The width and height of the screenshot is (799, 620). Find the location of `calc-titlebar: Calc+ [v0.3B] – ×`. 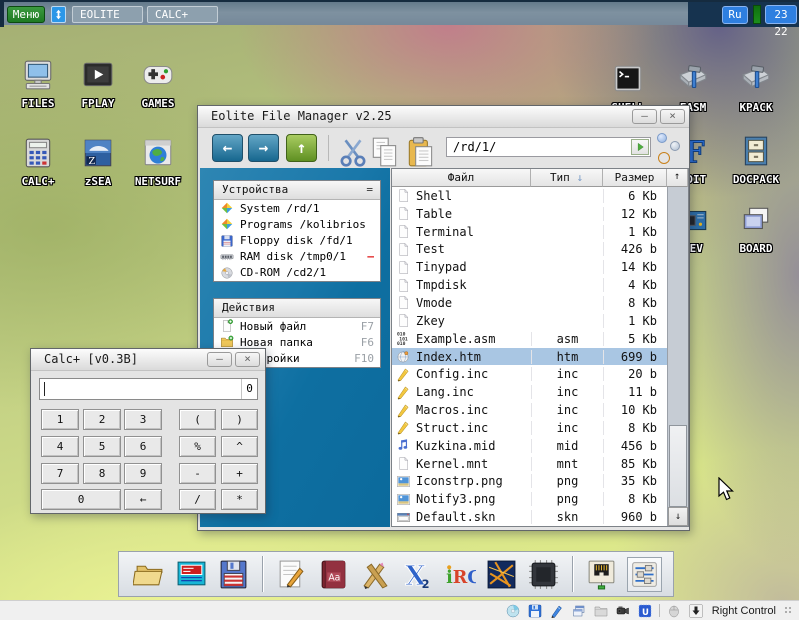

calc-titlebar: Calc+ [v0.3B] – × is located at coordinates (148, 360).